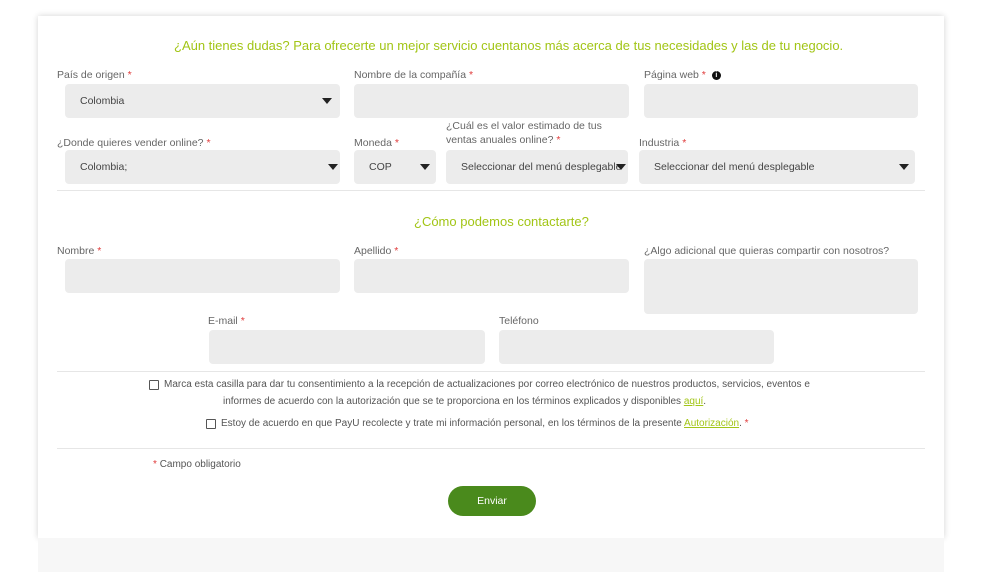 The width and height of the screenshot is (994, 572). What do you see at coordinates (541, 167) in the screenshot?
I see `ventas-selected-value: Seleccionar del menú desplegable` at bounding box center [541, 167].